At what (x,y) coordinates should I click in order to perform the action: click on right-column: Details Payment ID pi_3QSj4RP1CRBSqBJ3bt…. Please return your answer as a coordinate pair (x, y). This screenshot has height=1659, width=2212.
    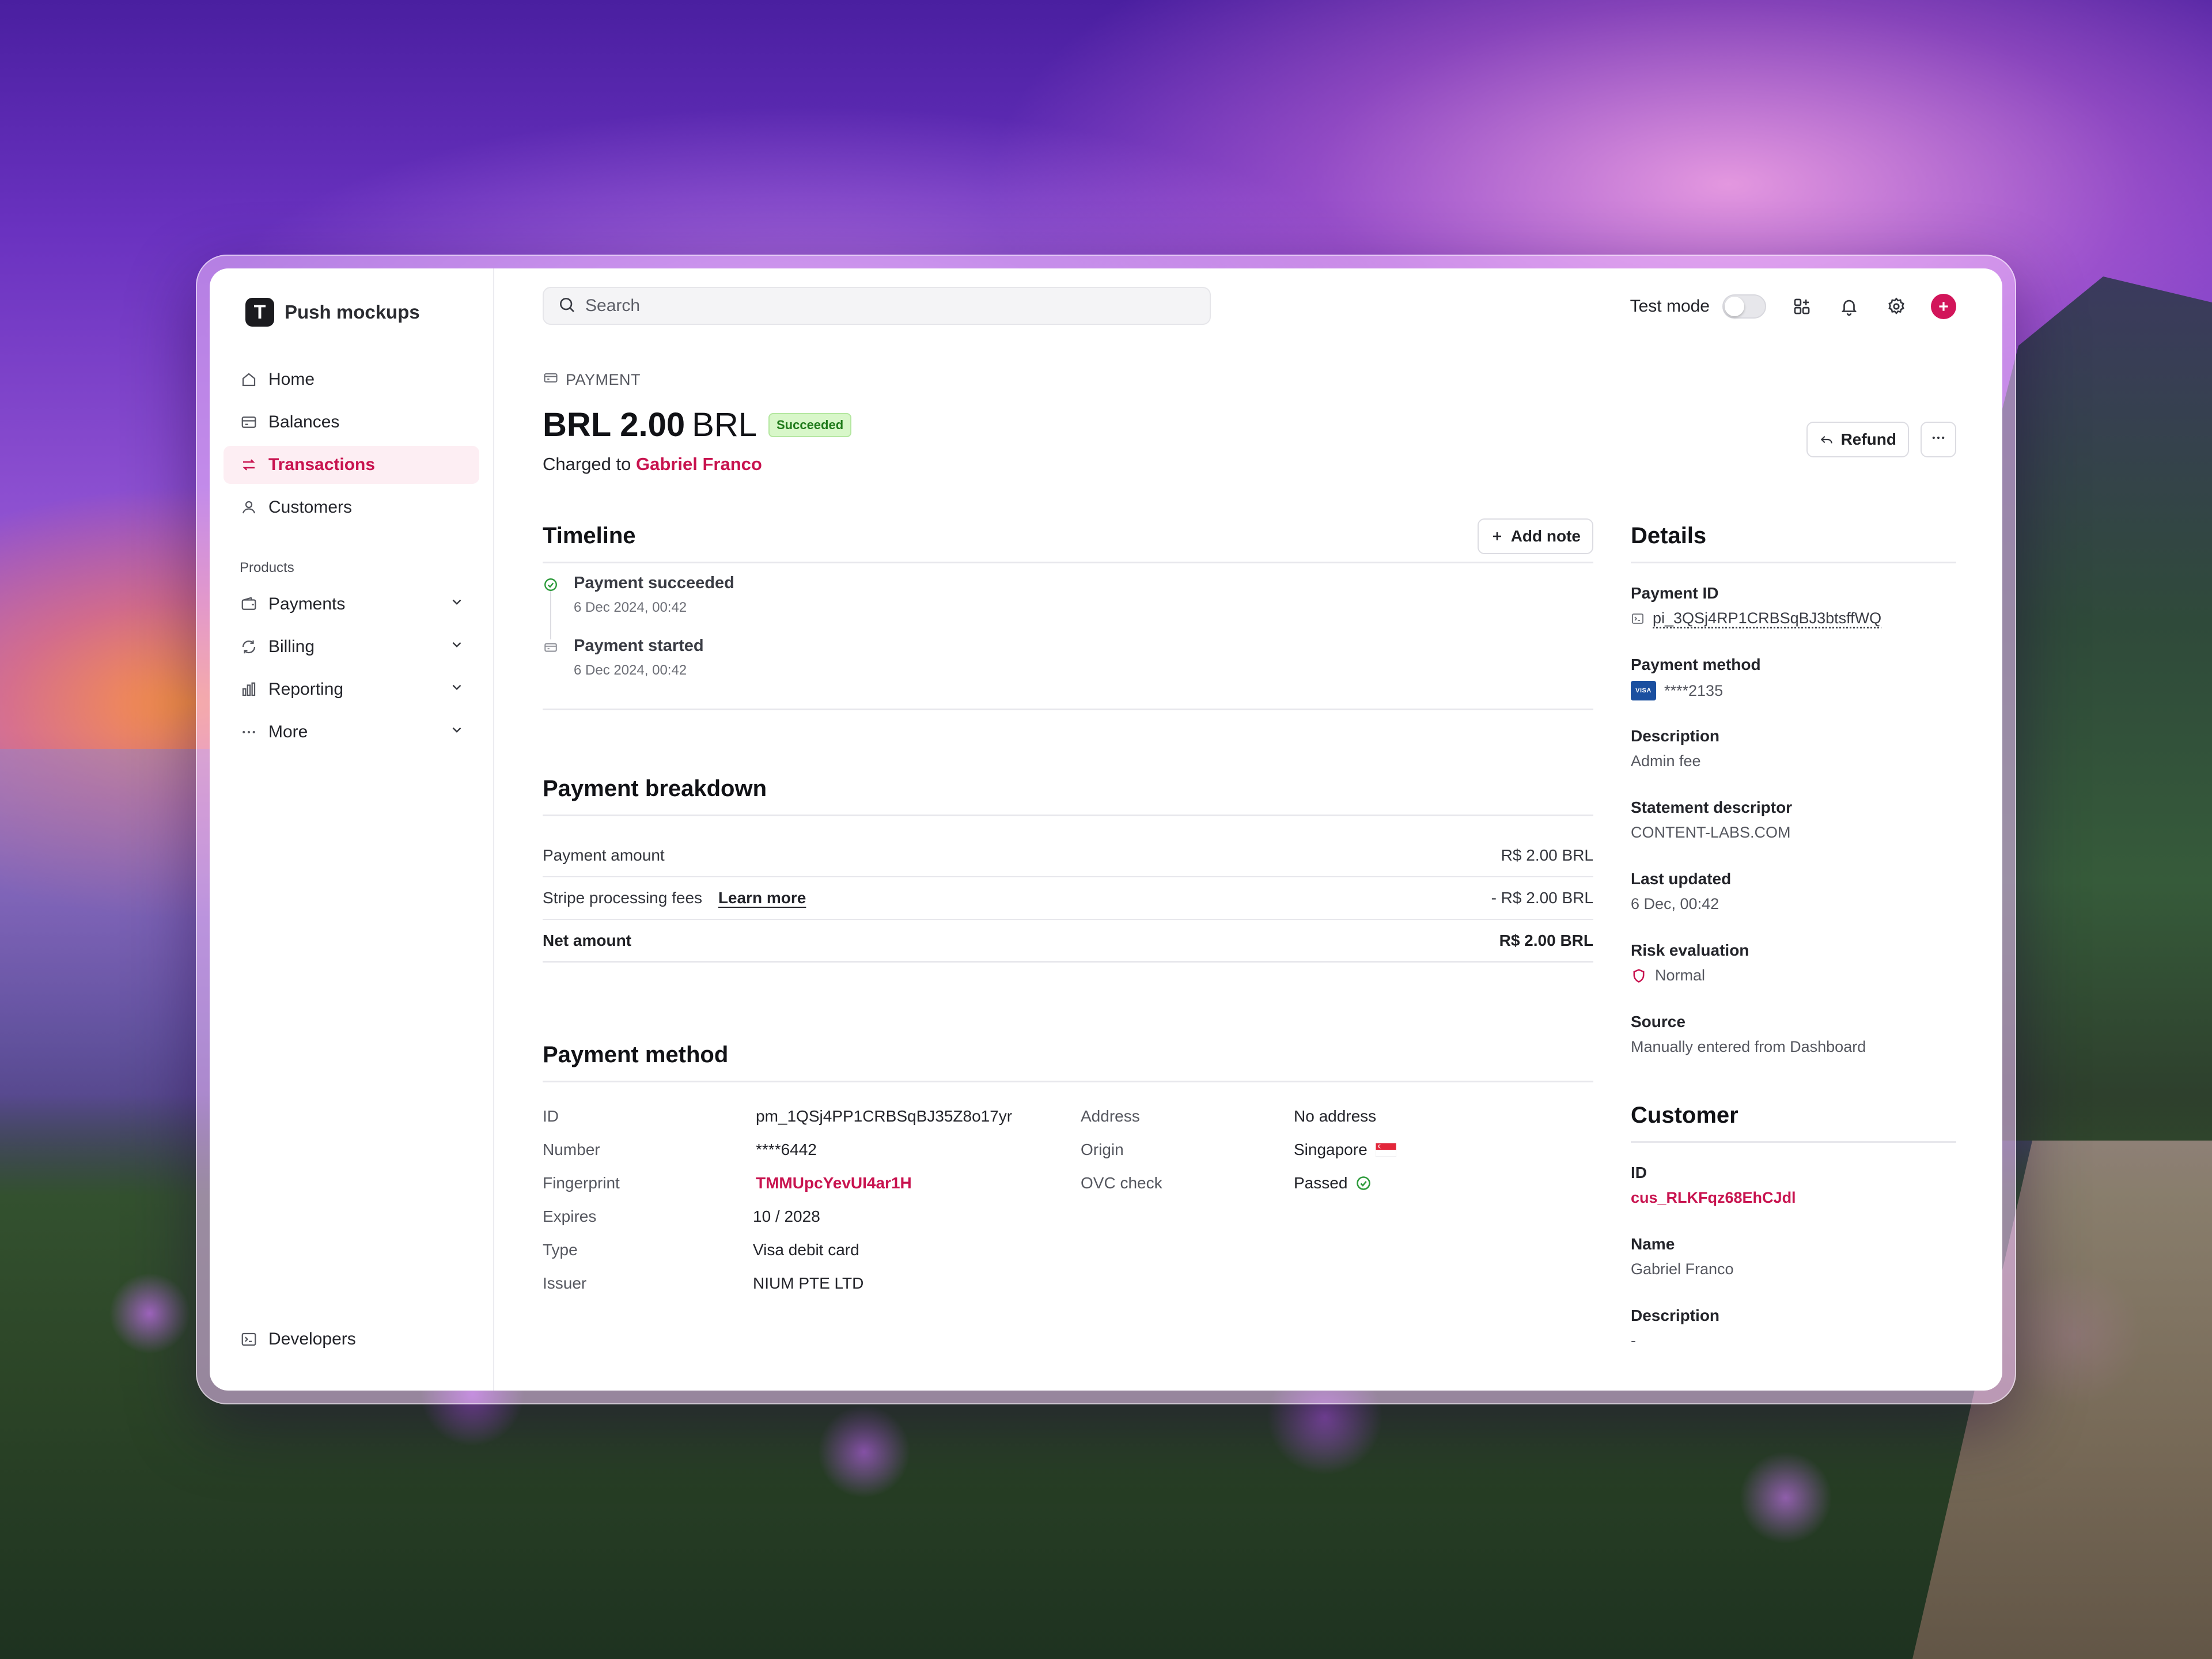
    Looking at the image, I should click on (1793, 944).